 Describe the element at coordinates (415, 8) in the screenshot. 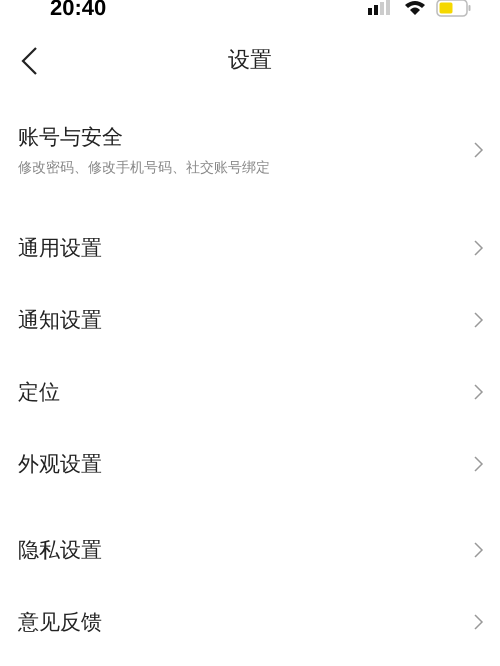

I see `wifi-icon` at that location.